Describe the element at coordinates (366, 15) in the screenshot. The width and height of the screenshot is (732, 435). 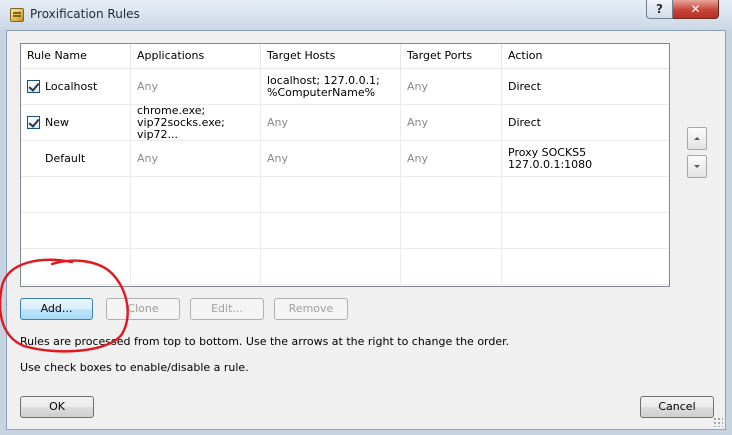
I see `title-bar: Proxification Rules ? ✕` at that location.